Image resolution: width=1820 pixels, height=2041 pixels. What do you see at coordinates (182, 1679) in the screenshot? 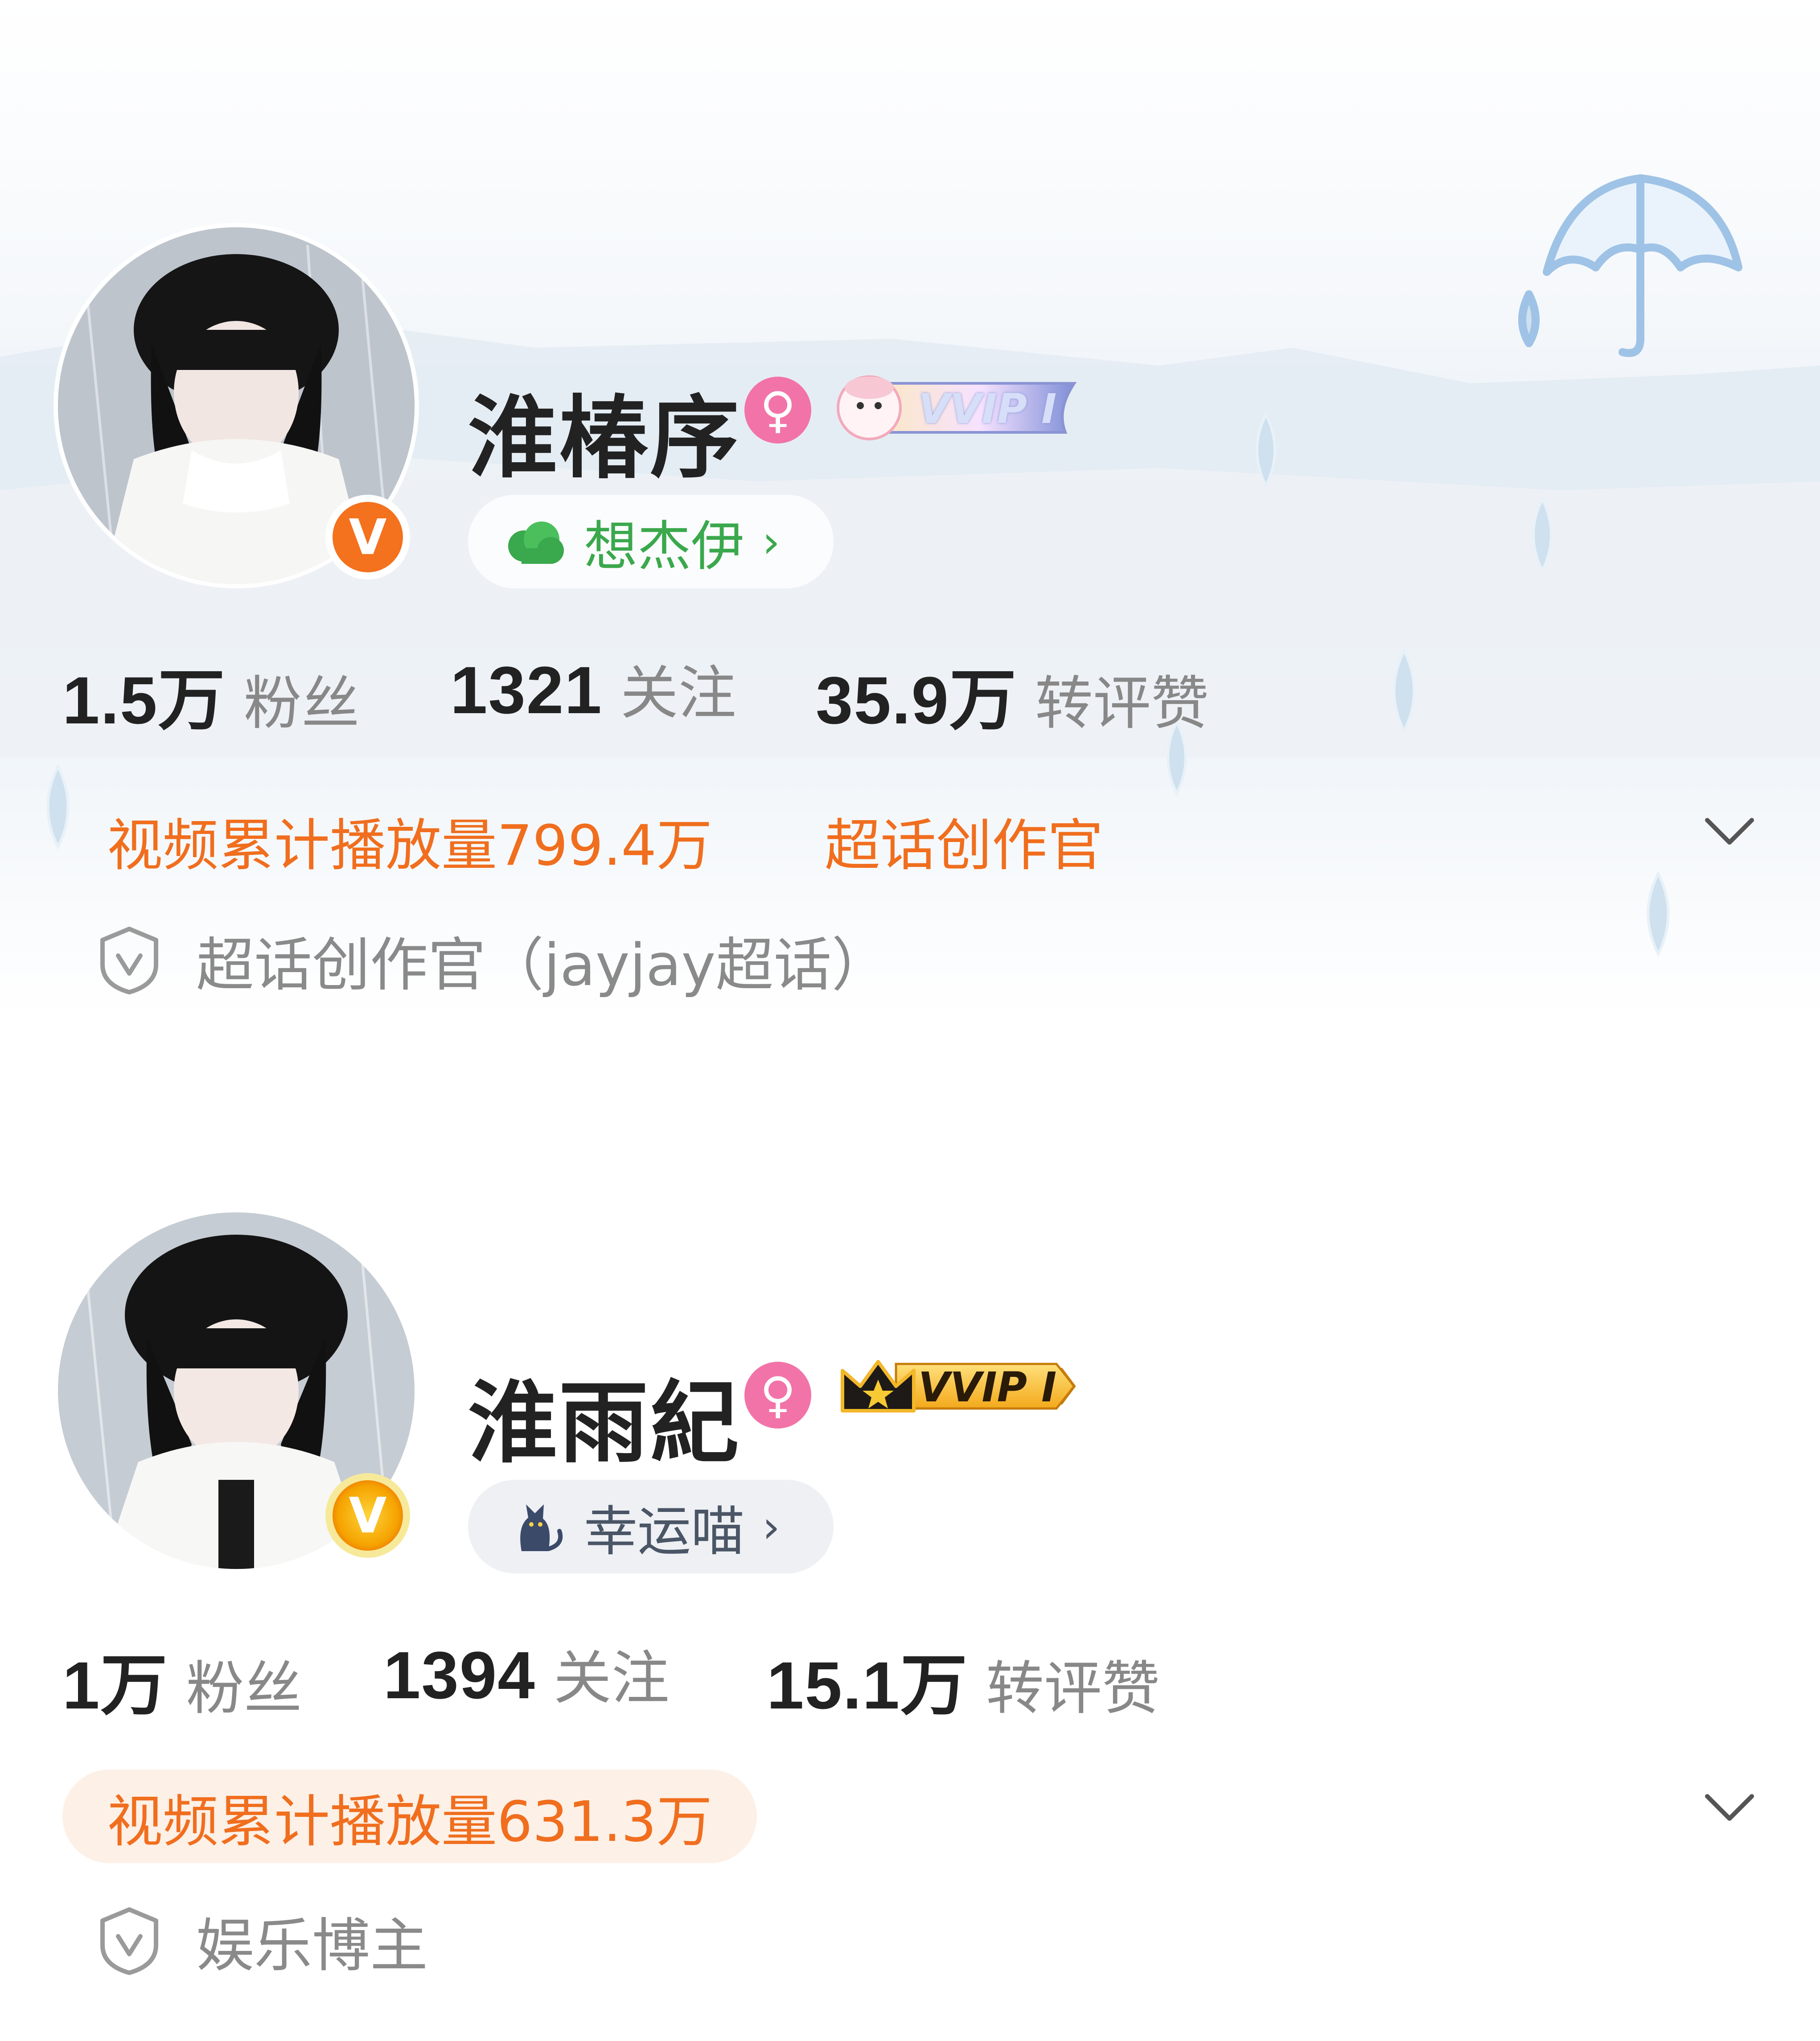
I see `stat-followers: 1万 粉丝` at bounding box center [182, 1679].